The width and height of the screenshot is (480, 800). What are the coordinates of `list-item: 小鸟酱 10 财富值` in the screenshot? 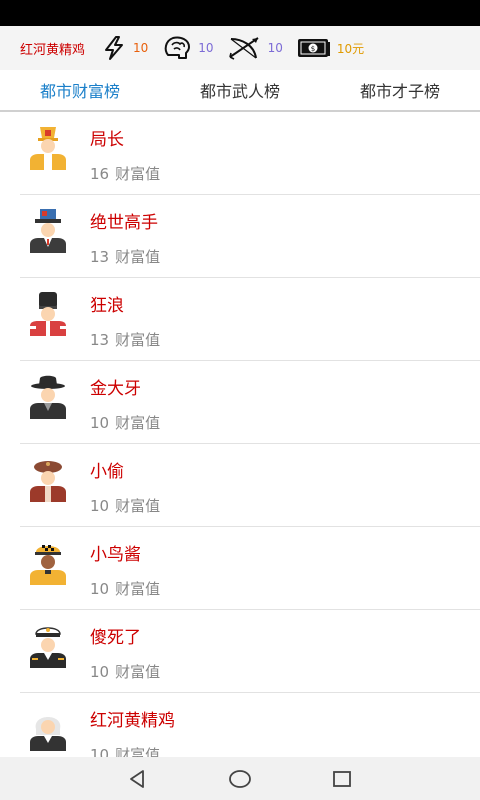 It's located at (240, 568).